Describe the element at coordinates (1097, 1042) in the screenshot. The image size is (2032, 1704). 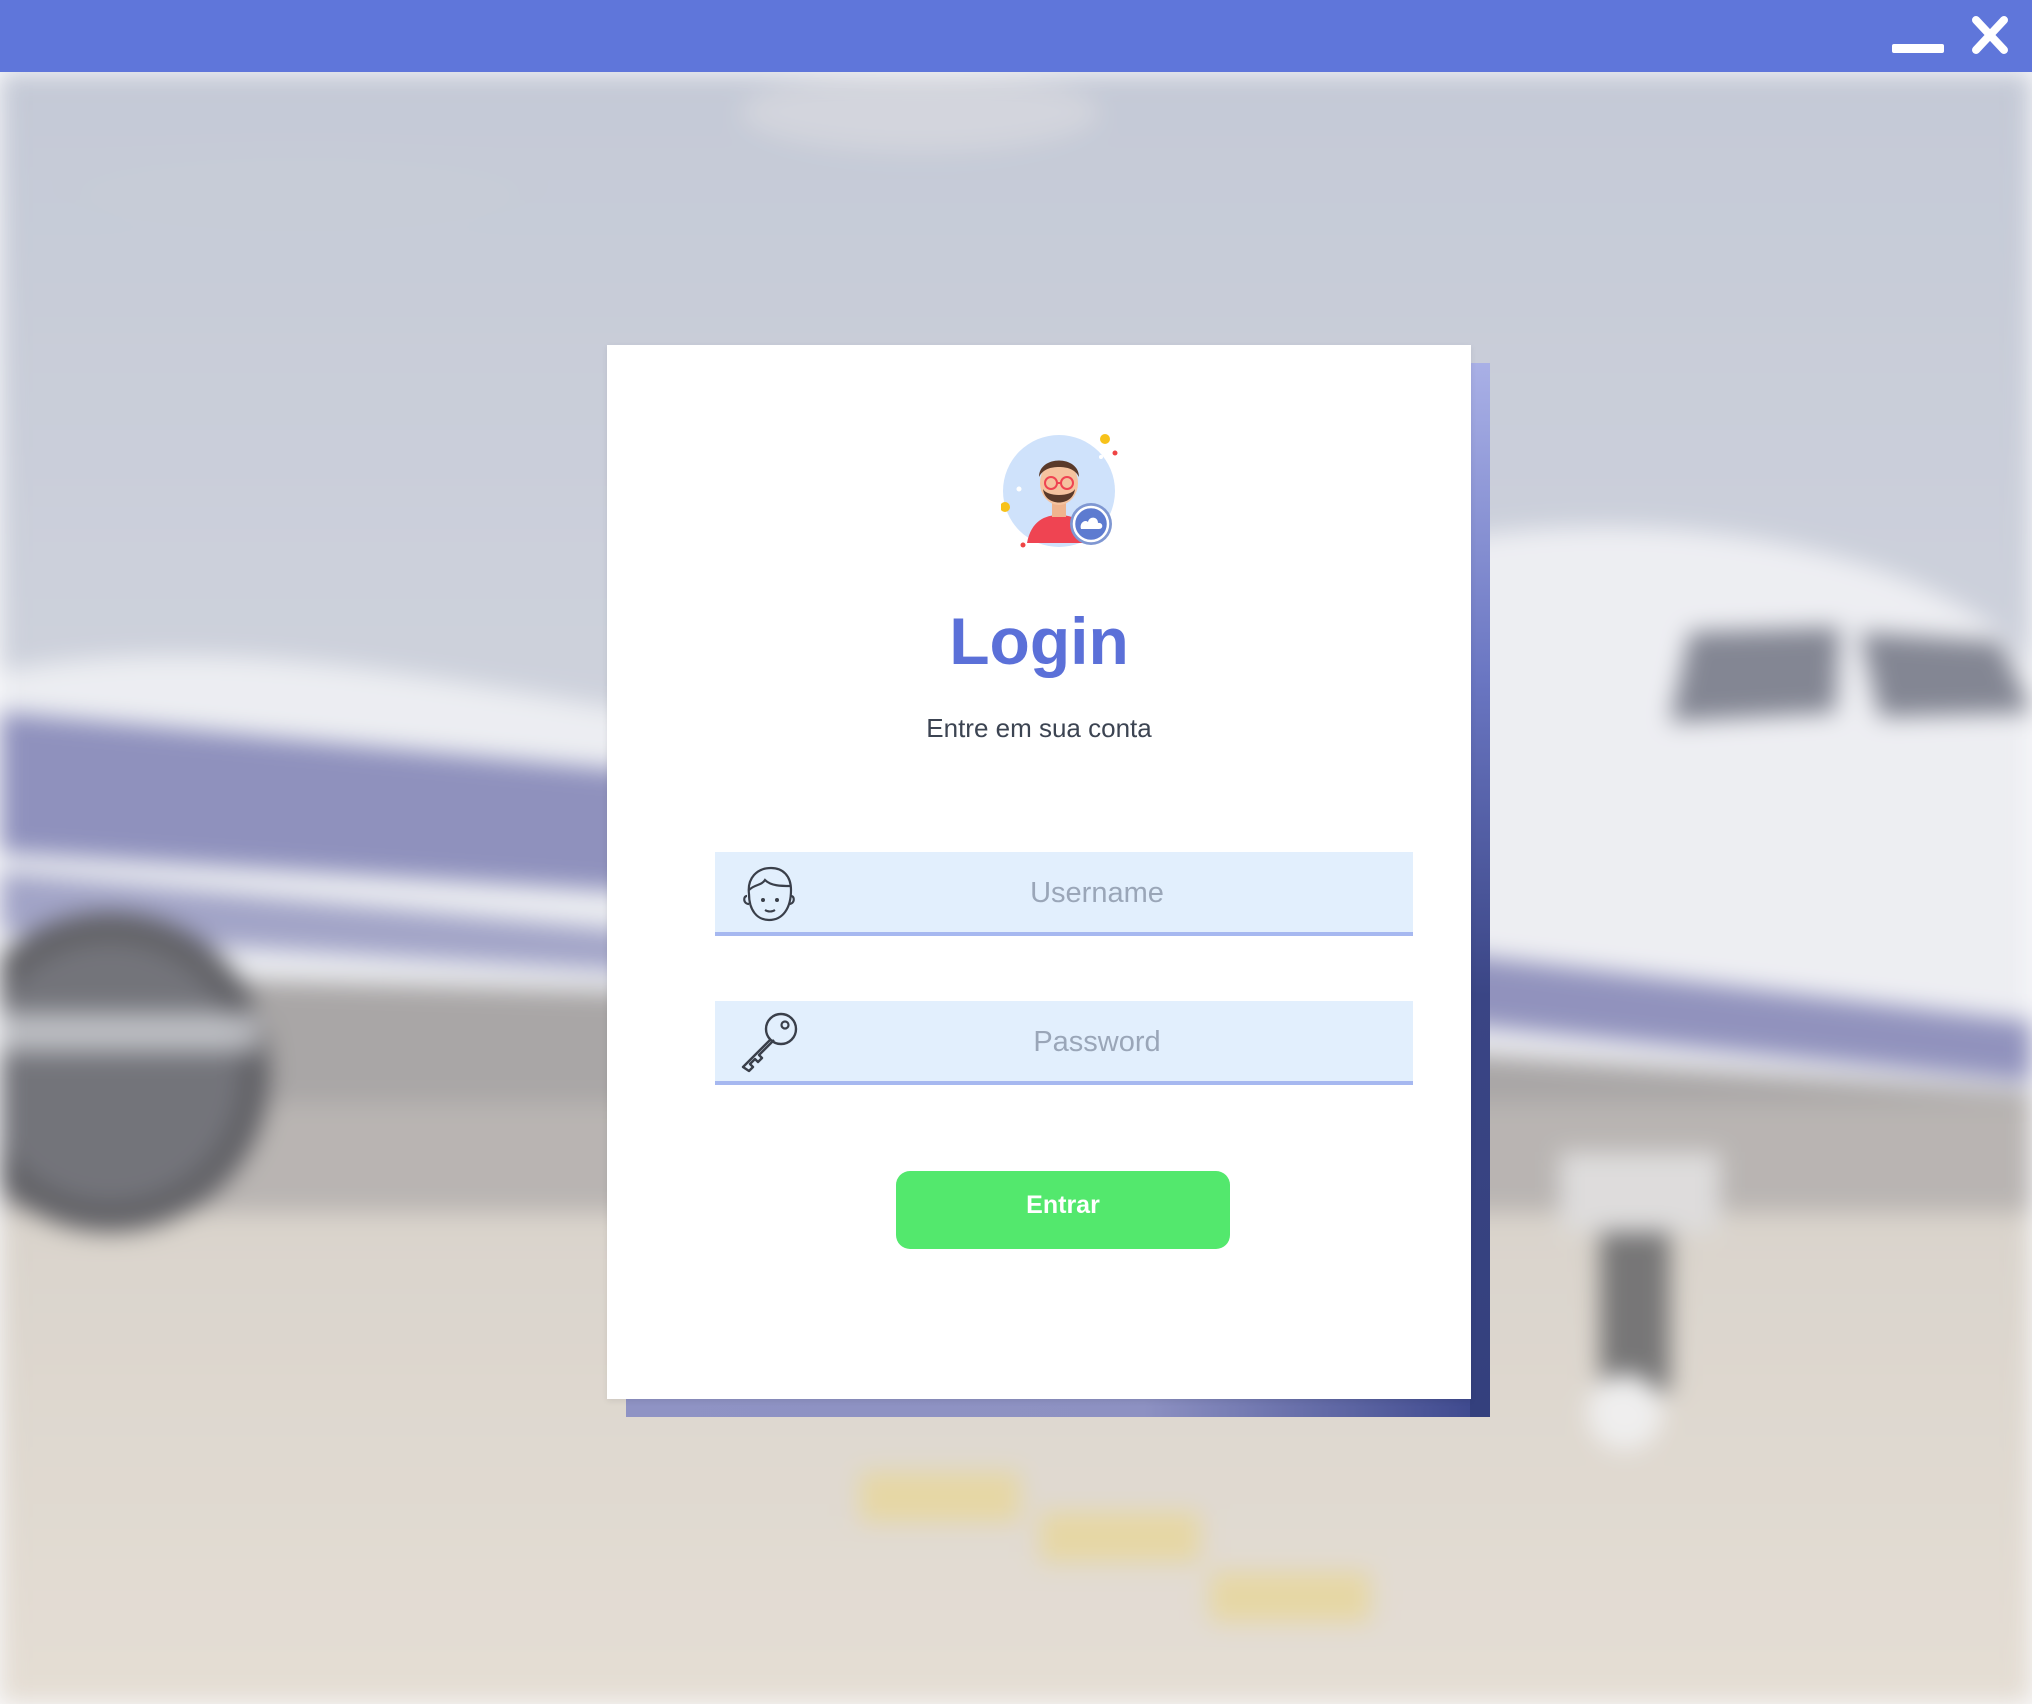
I see `password-input` at that location.